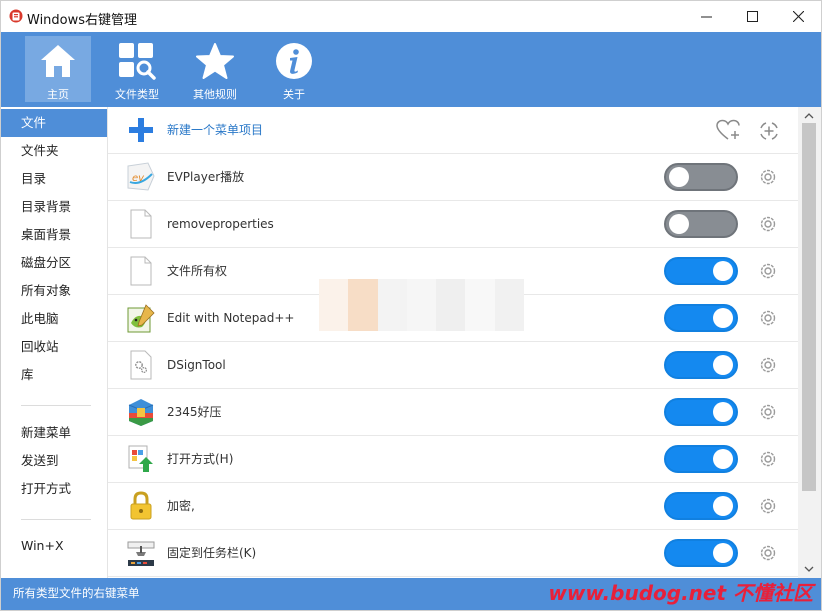  Describe the element at coordinates (453, 553) in the screenshot. I see `menu-item-row: 固定到任务栏(K)` at that location.